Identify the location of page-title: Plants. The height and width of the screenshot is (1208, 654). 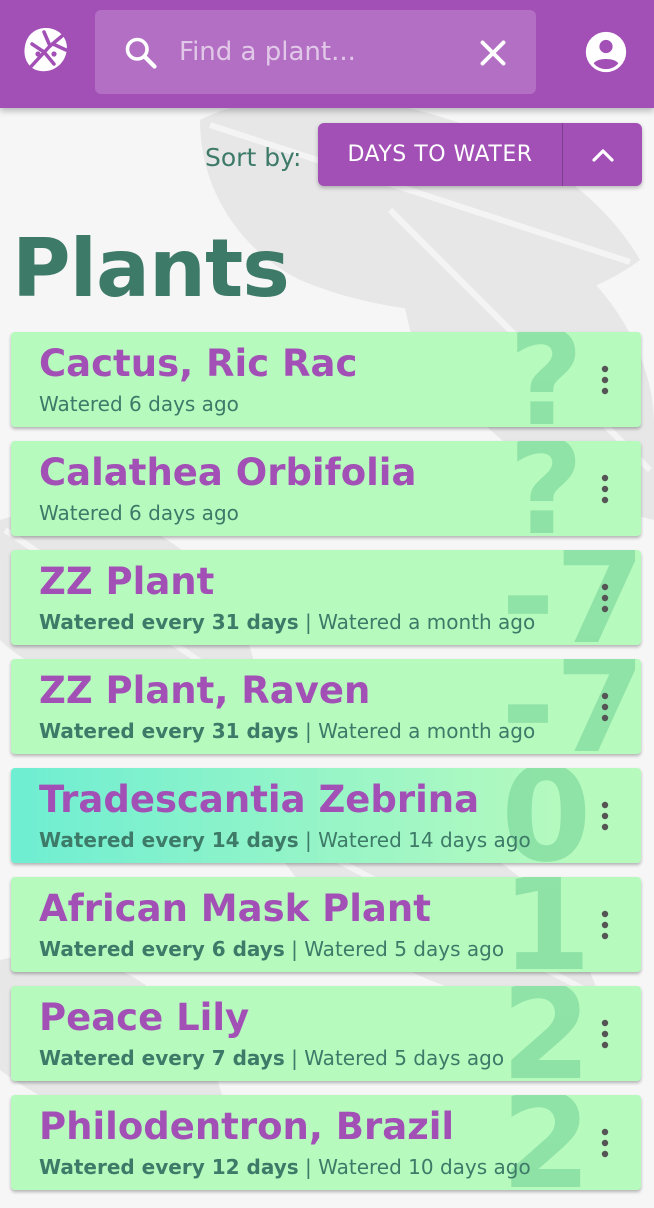
(151, 268).